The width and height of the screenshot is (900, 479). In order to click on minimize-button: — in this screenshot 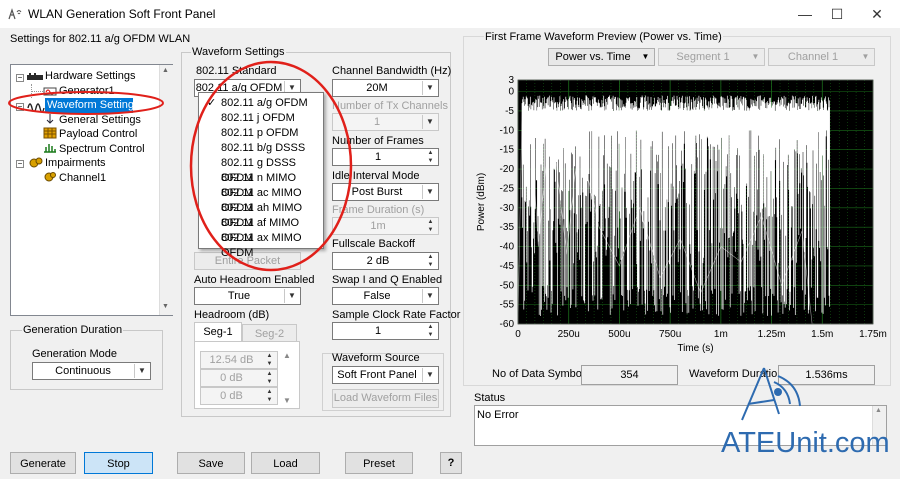, I will do `click(805, 14)`.